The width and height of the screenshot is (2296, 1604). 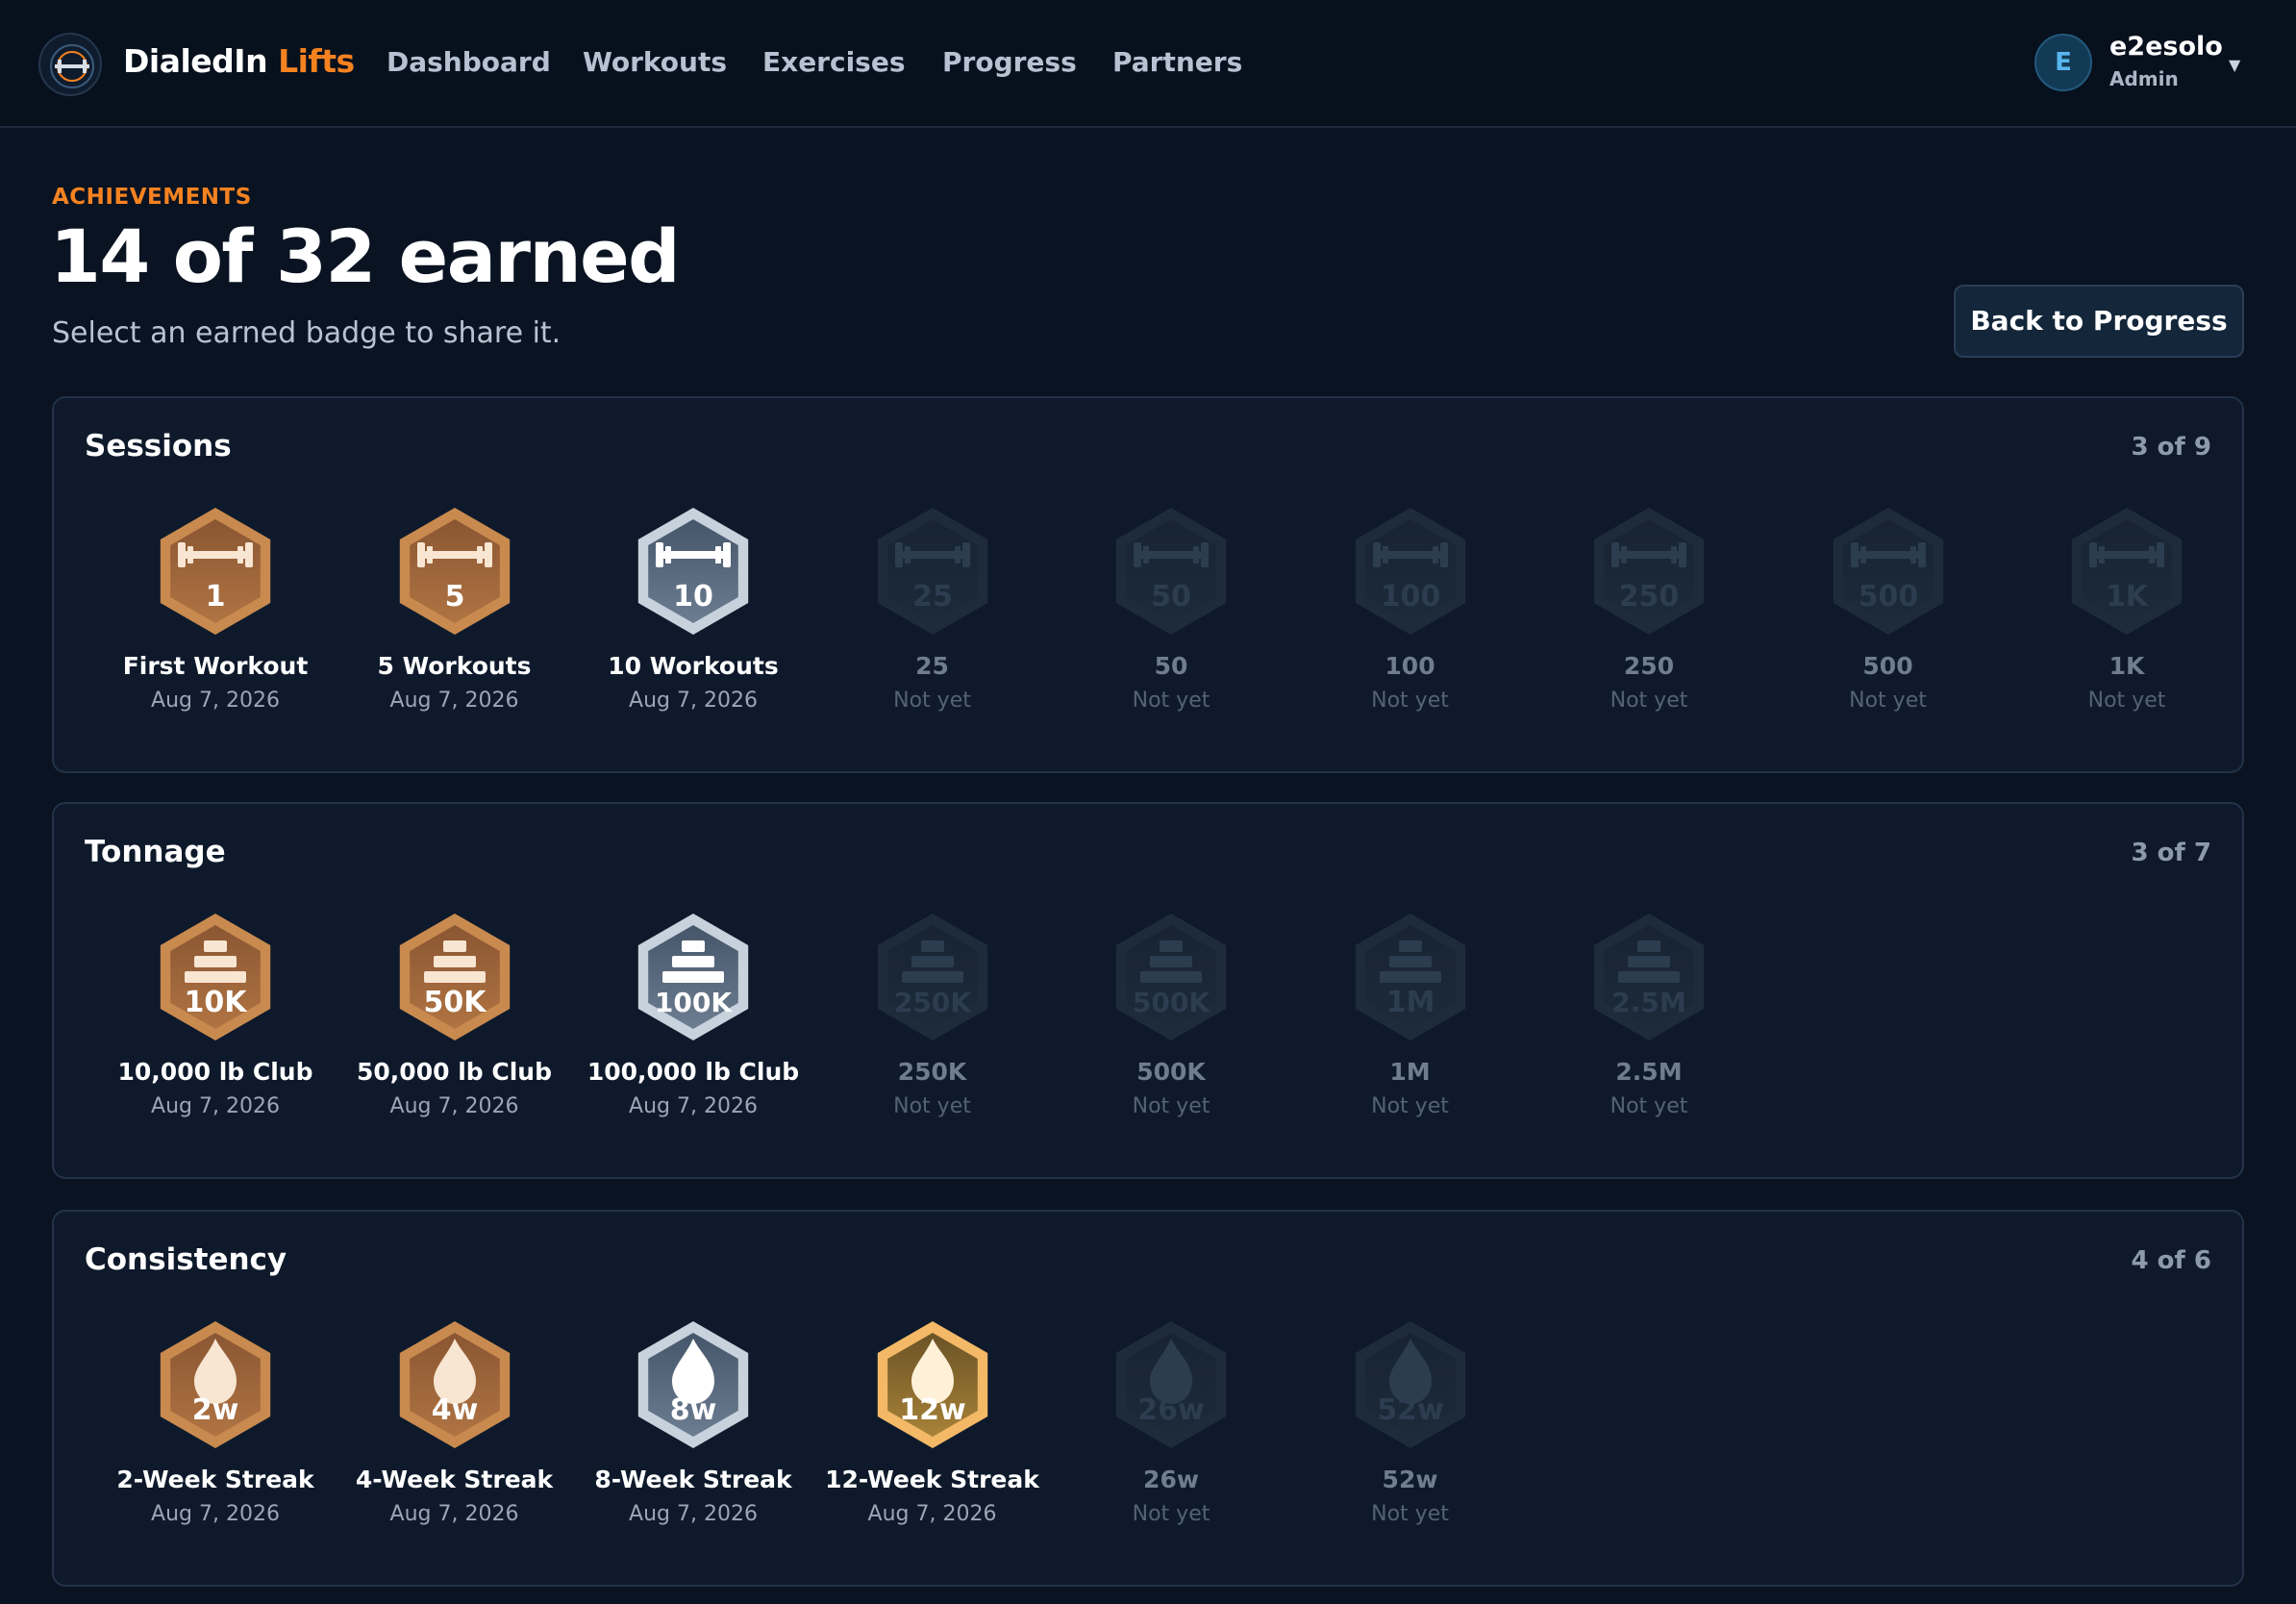 What do you see at coordinates (1171, 1436) in the screenshot?
I see `badge-locked: 26w 26w Not yet` at bounding box center [1171, 1436].